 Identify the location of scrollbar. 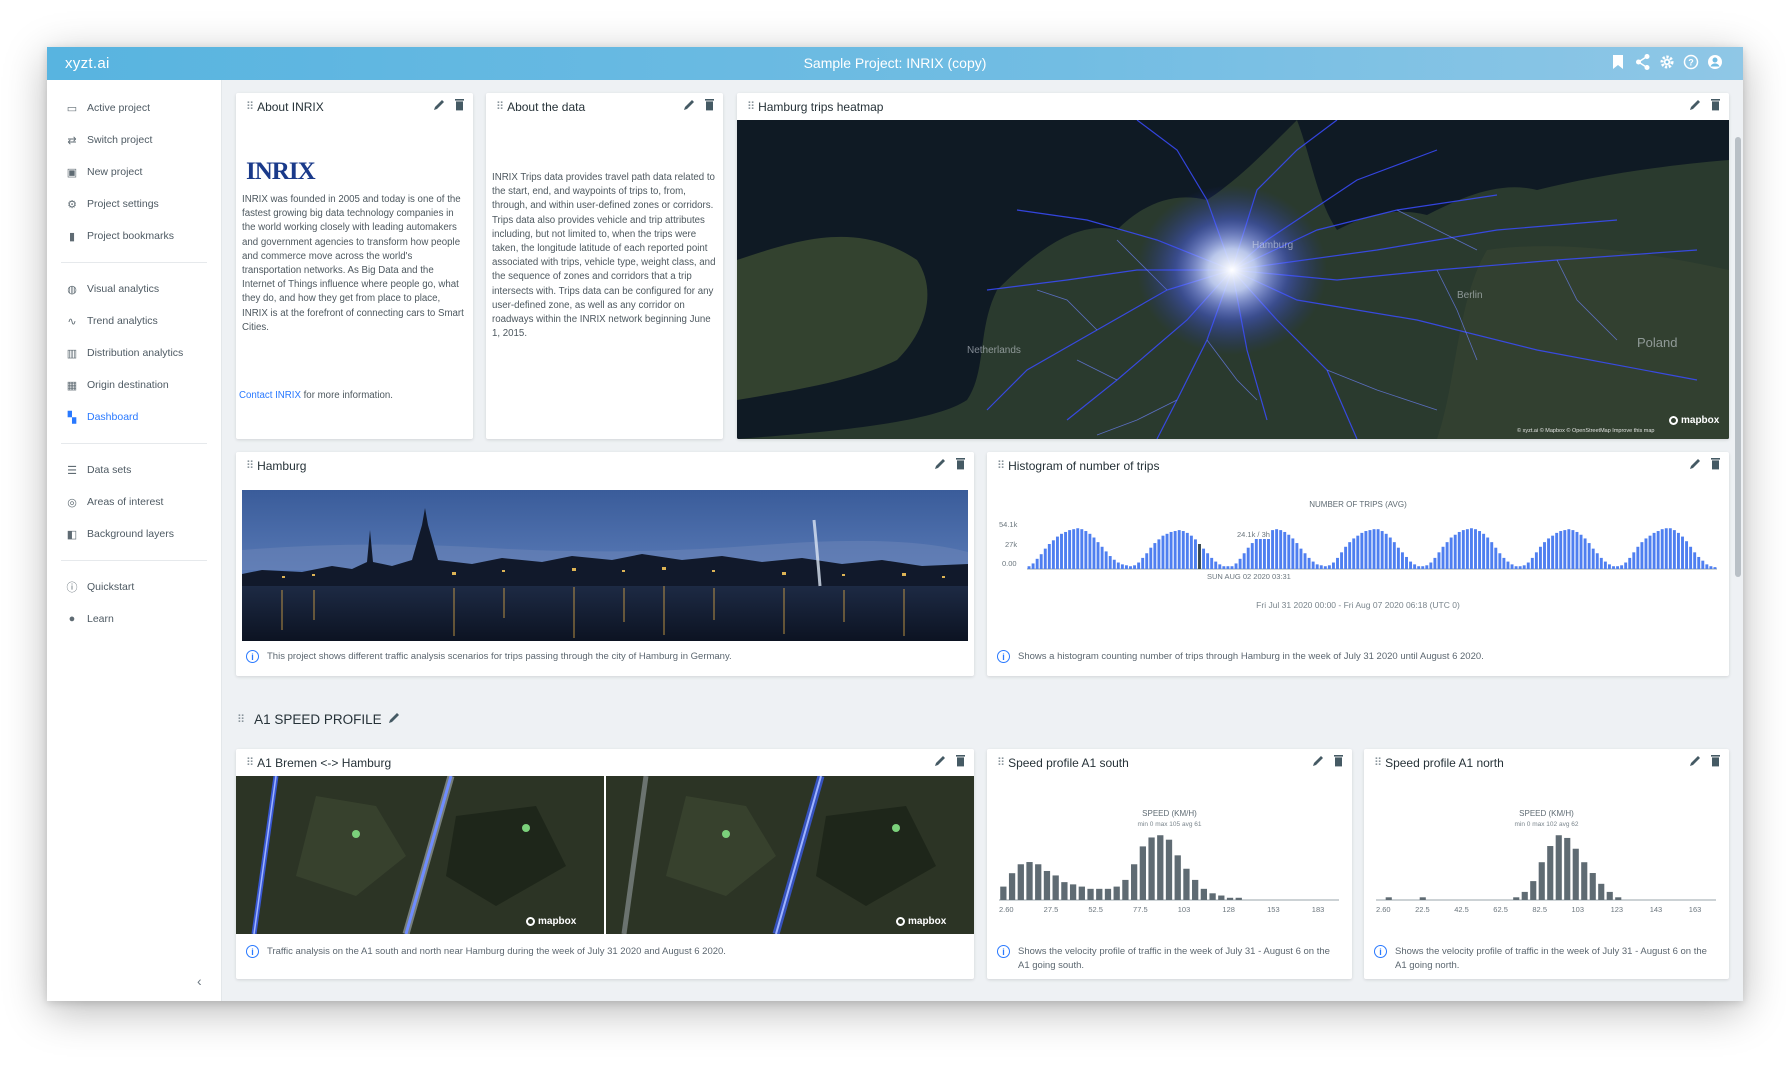
(1738, 357).